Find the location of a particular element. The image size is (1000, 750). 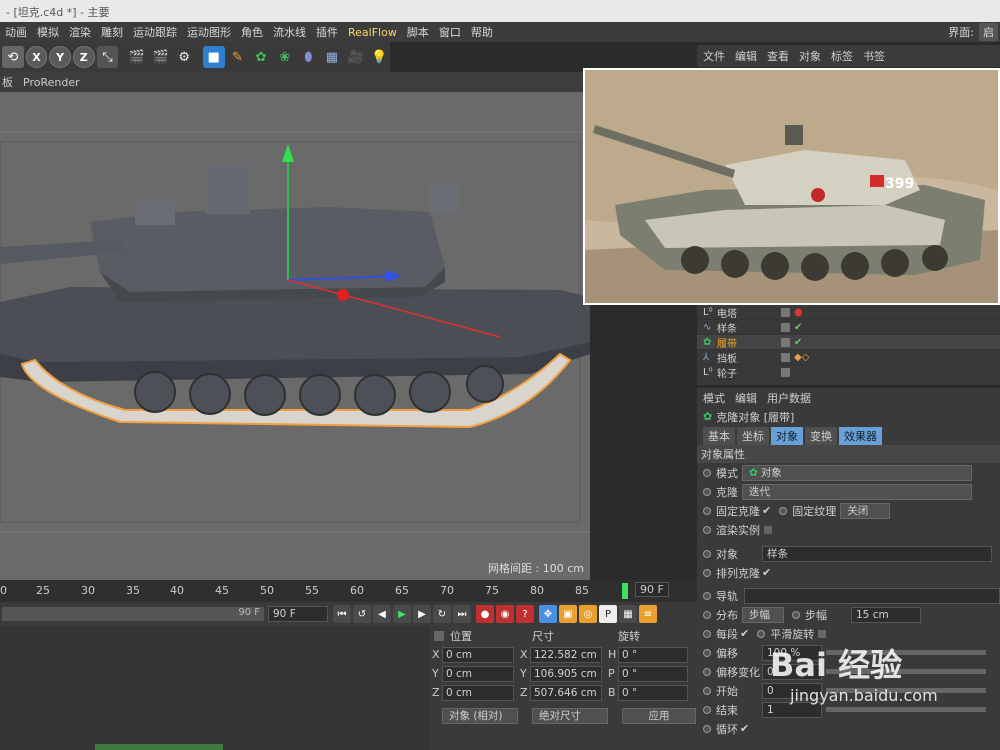

tab-basic: 基本 is located at coordinates (719, 435).